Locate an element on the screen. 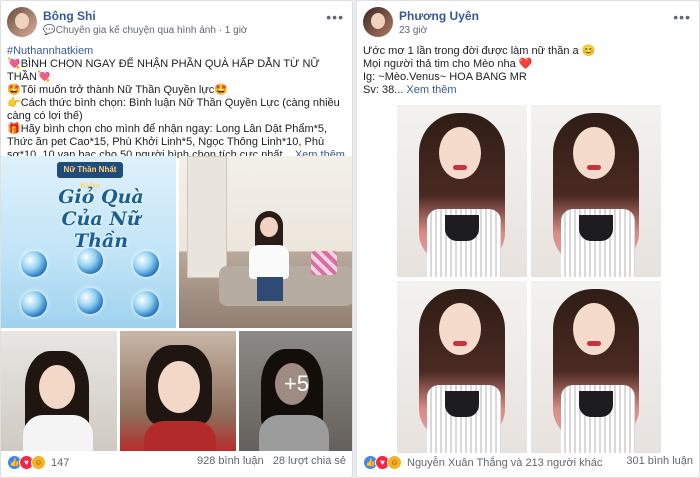  post-stats: 301 bình luận is located at coordinates (656, 461).